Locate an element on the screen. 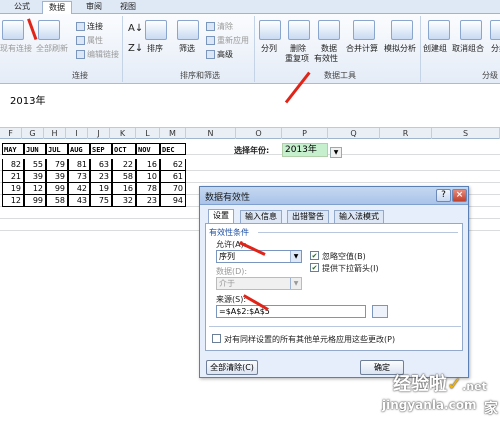  table-cell: 94 is located at coordinates (173, 201).